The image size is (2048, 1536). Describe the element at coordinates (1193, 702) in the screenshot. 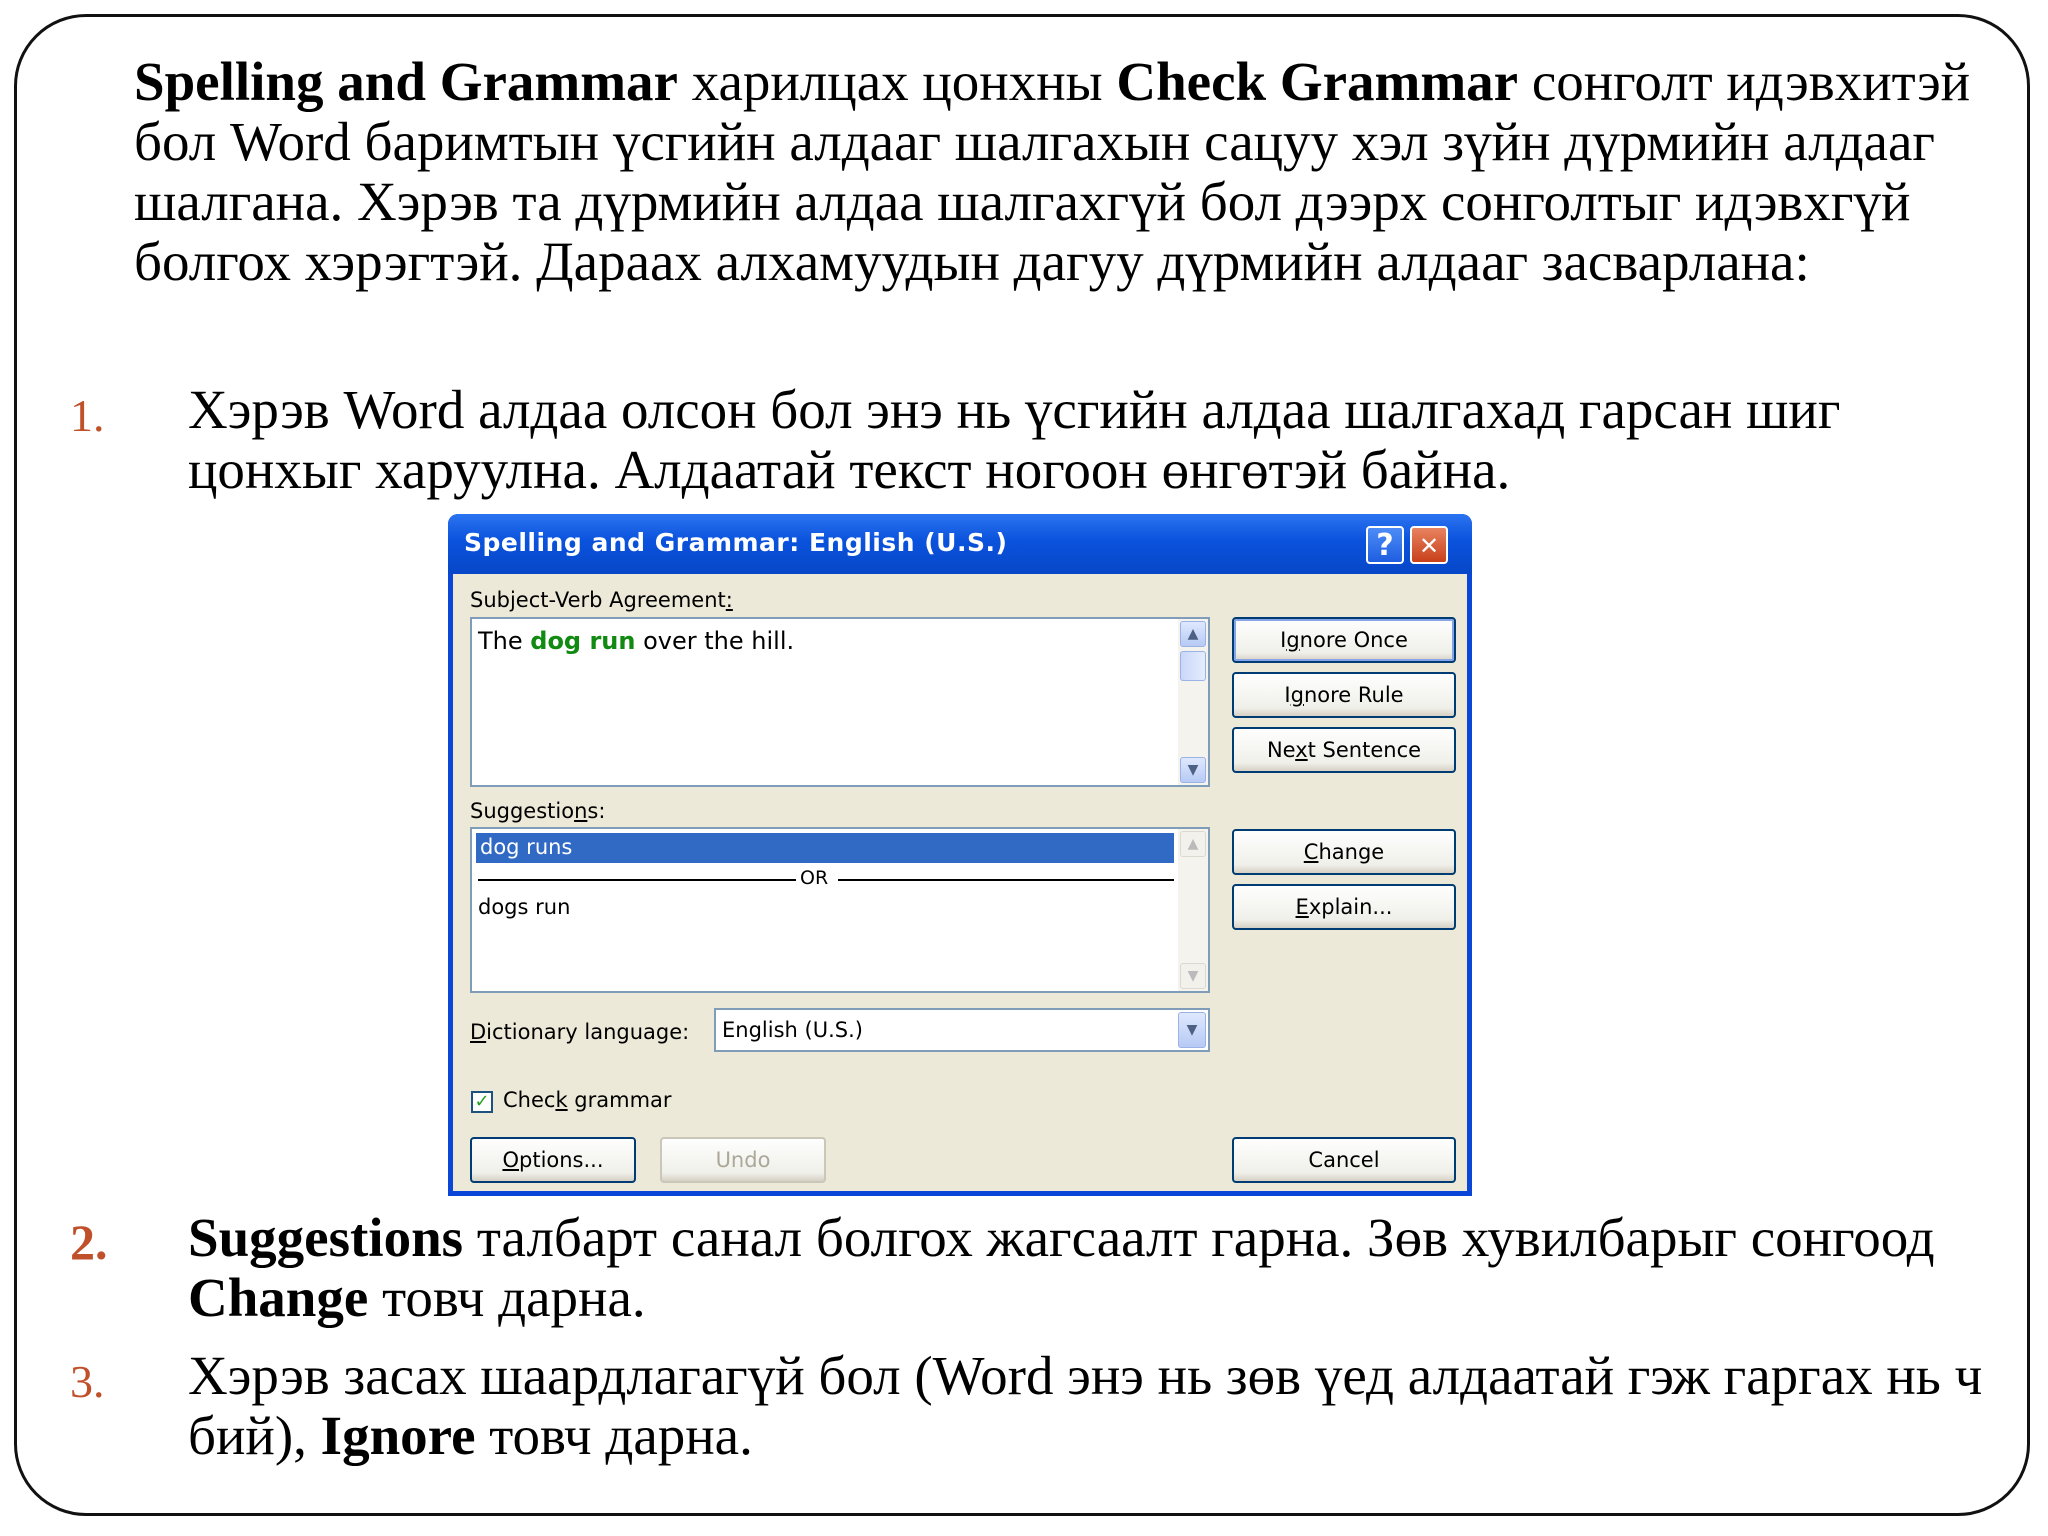

I see `sentence-scrollbar: ▲ ▼` at that location.